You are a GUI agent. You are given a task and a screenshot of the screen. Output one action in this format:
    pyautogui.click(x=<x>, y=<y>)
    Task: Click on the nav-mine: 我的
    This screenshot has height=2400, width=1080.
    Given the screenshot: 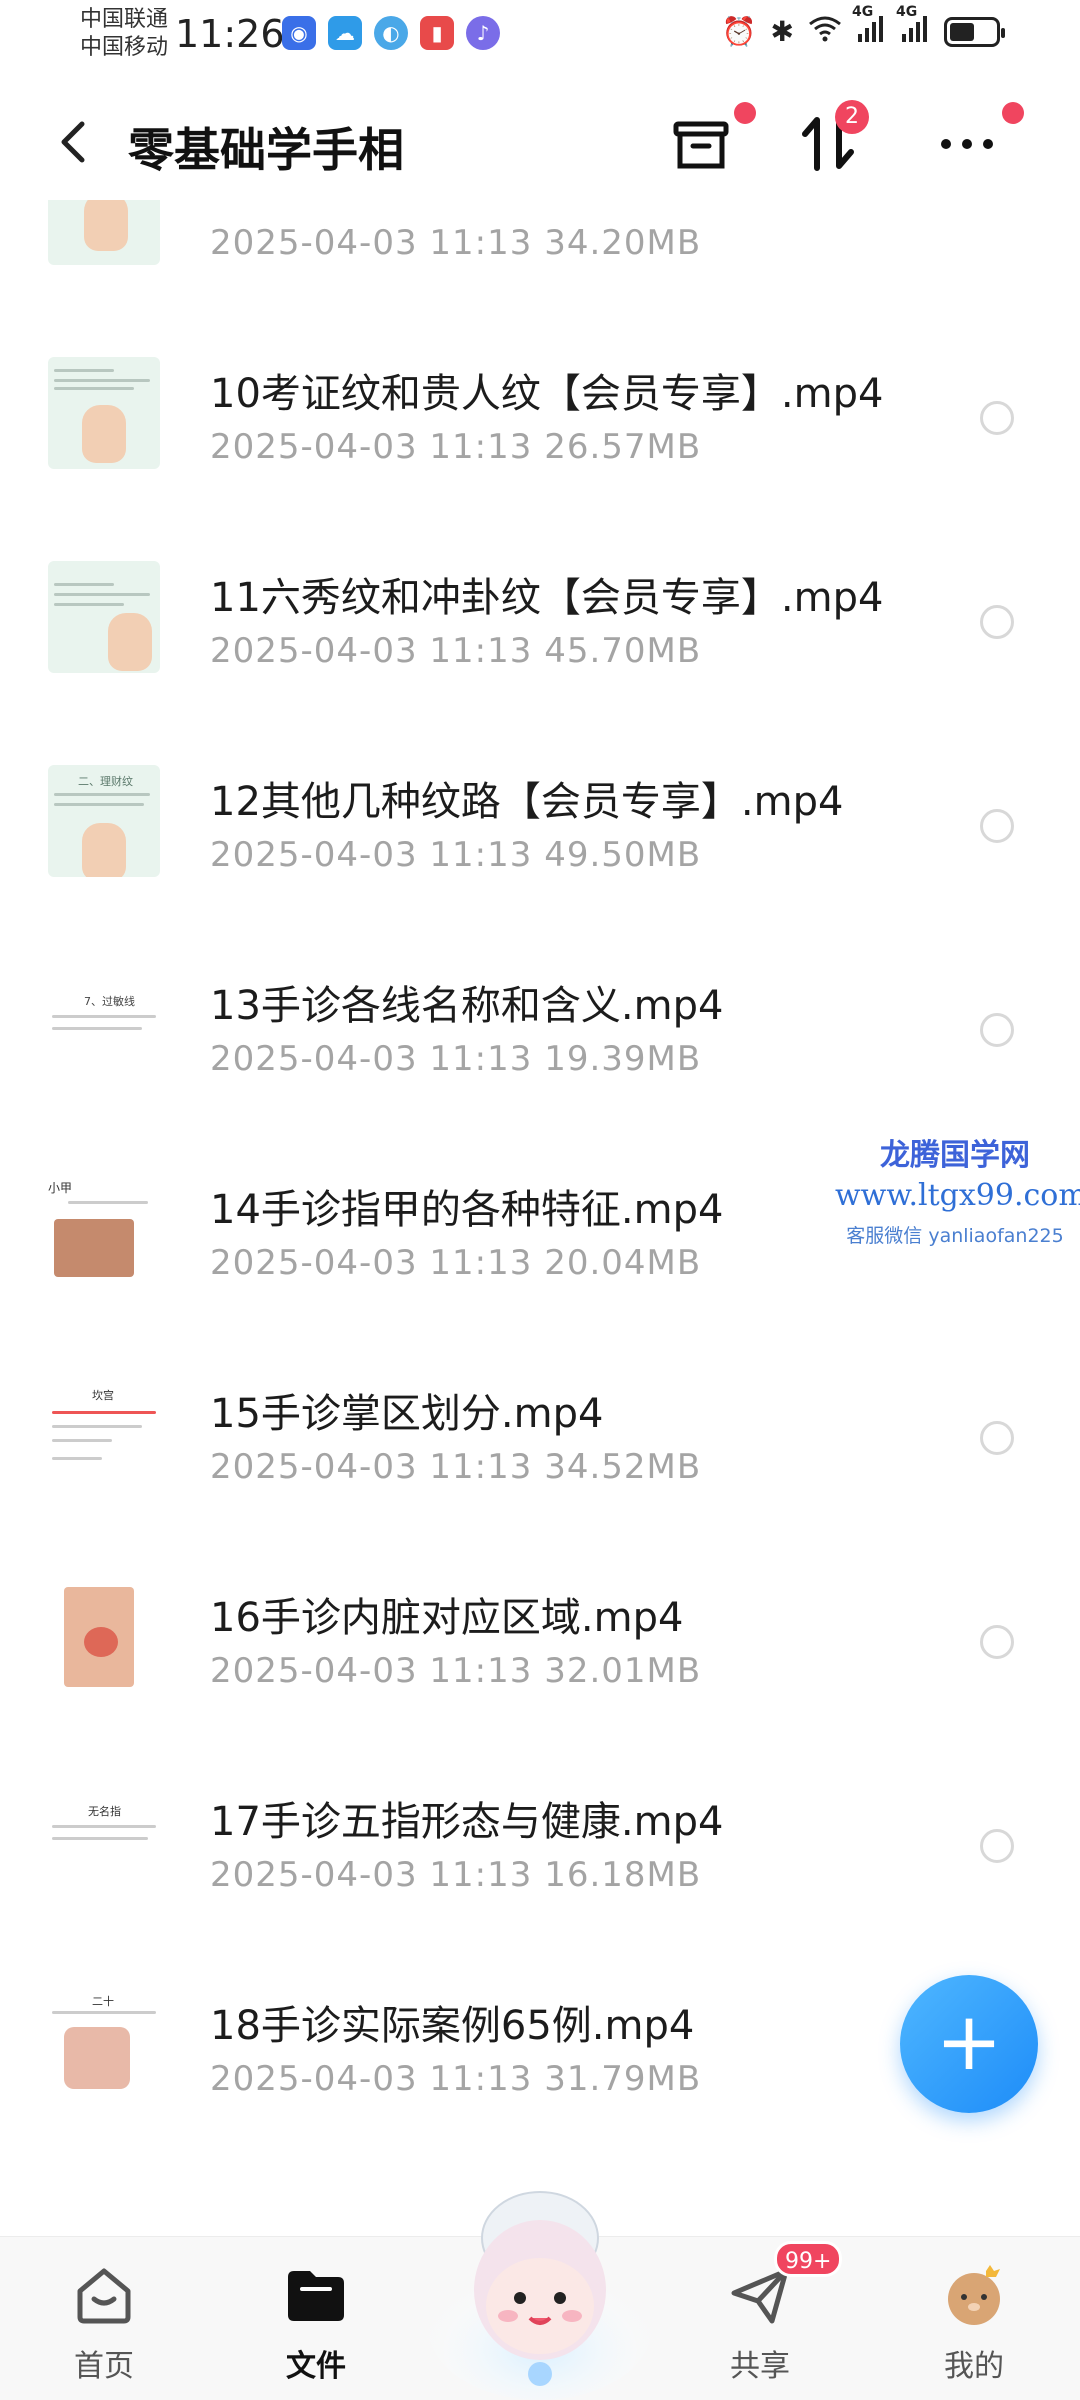 What is the action you would take?
    pyautogui.click(x=974, y=2324)
    